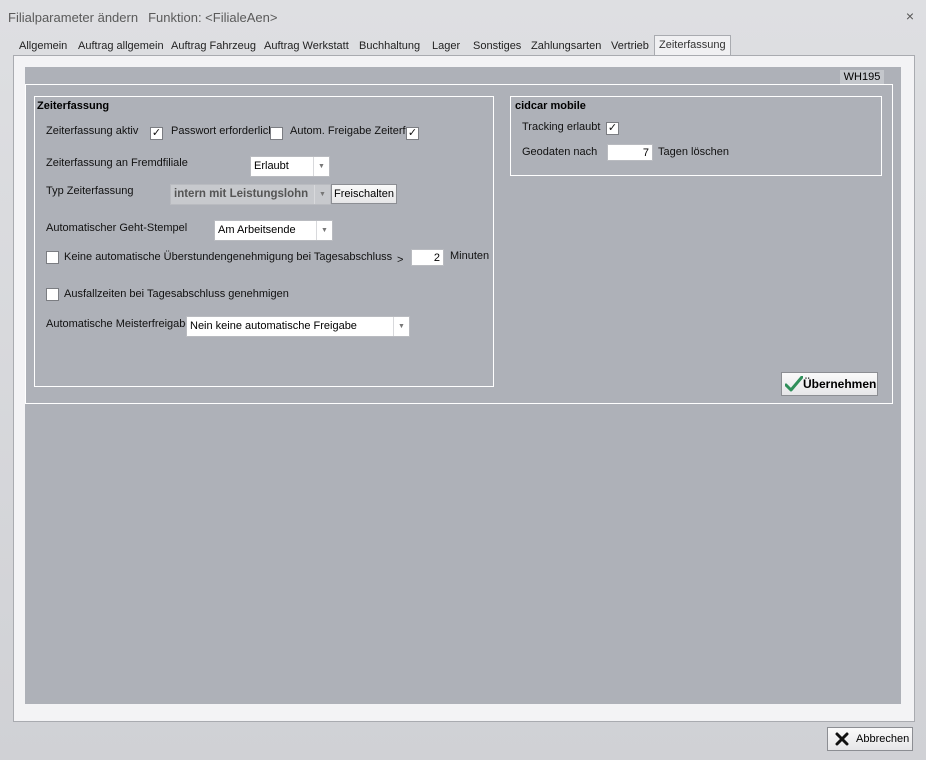 This screenshot has width=926, height=760. I want to click on tab-zeiterfassung: Zeiterfassung, so click(692, 45).